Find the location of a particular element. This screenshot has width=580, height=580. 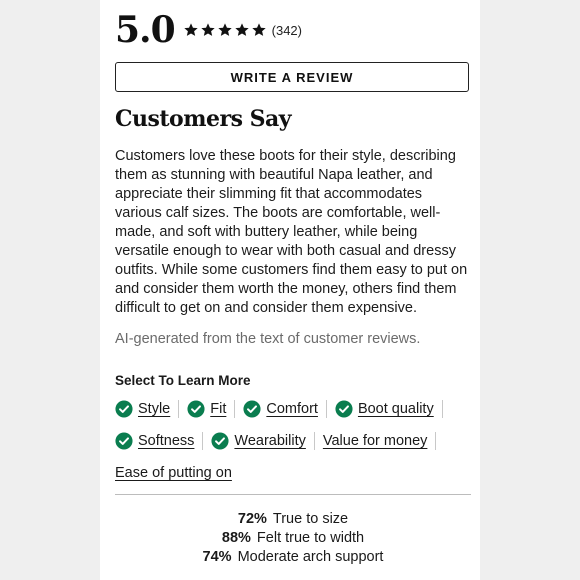

fit-stat-row: 88% Felt true to width is located at coordinates (293, 538).